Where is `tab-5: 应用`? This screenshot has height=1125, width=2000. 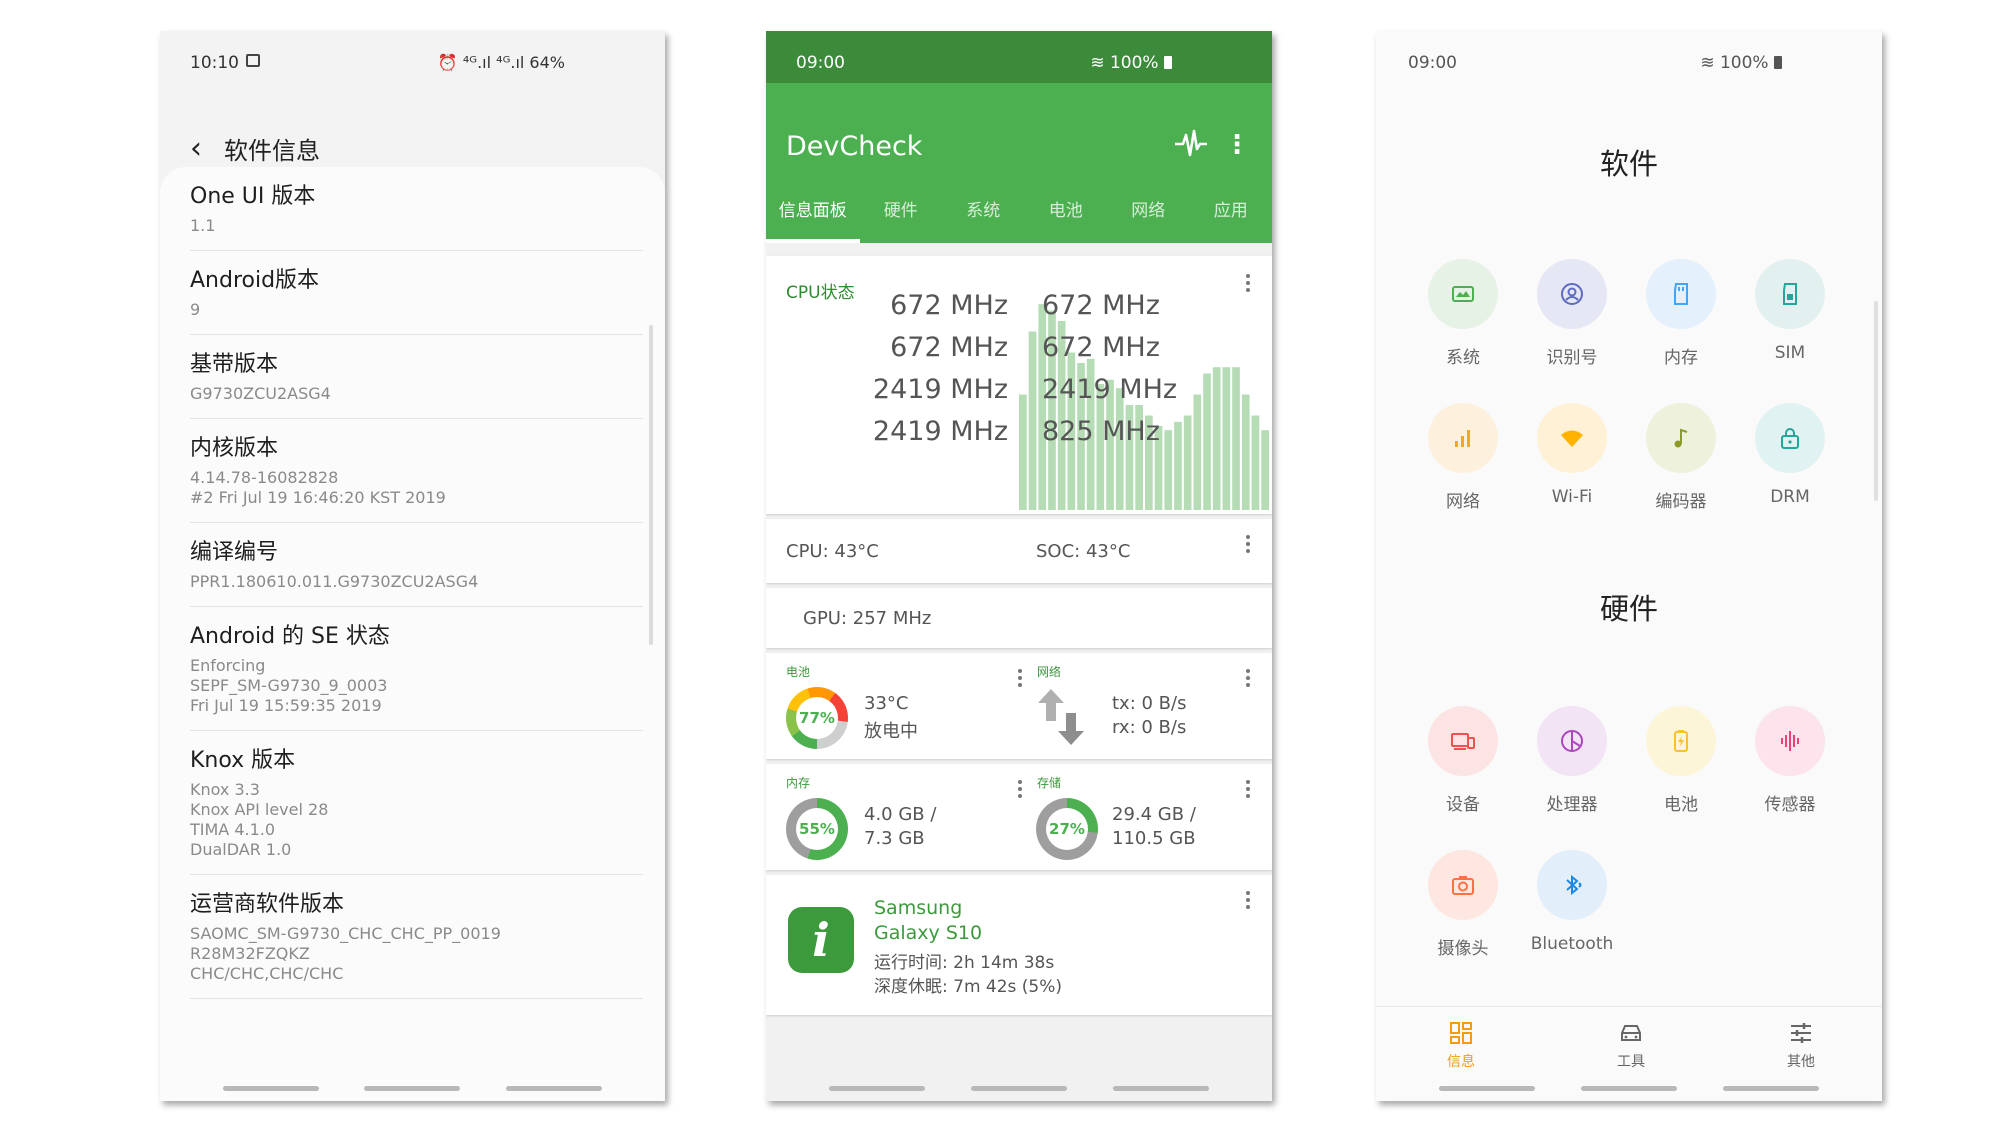 tab-5: 应用 is located at coordinates (1231, 212).